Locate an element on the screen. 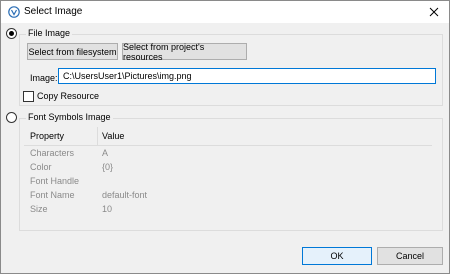  select-from-filesystem-button: Select from filesystem is located at coordinates (72, 51).